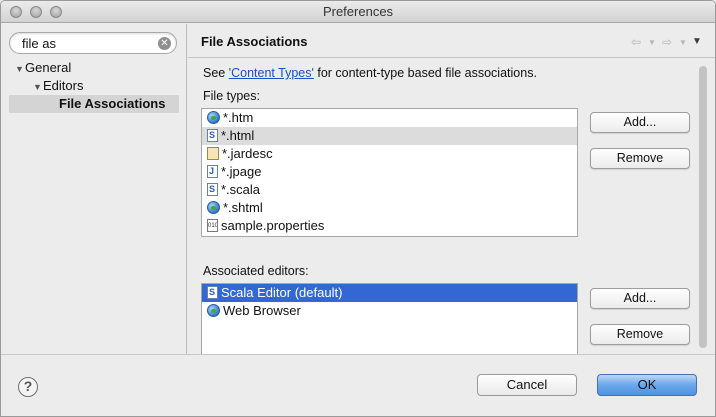  Describe the element at coordinates (238, 135) in the screenshot. I see `list-item-label: *.html` at that location.